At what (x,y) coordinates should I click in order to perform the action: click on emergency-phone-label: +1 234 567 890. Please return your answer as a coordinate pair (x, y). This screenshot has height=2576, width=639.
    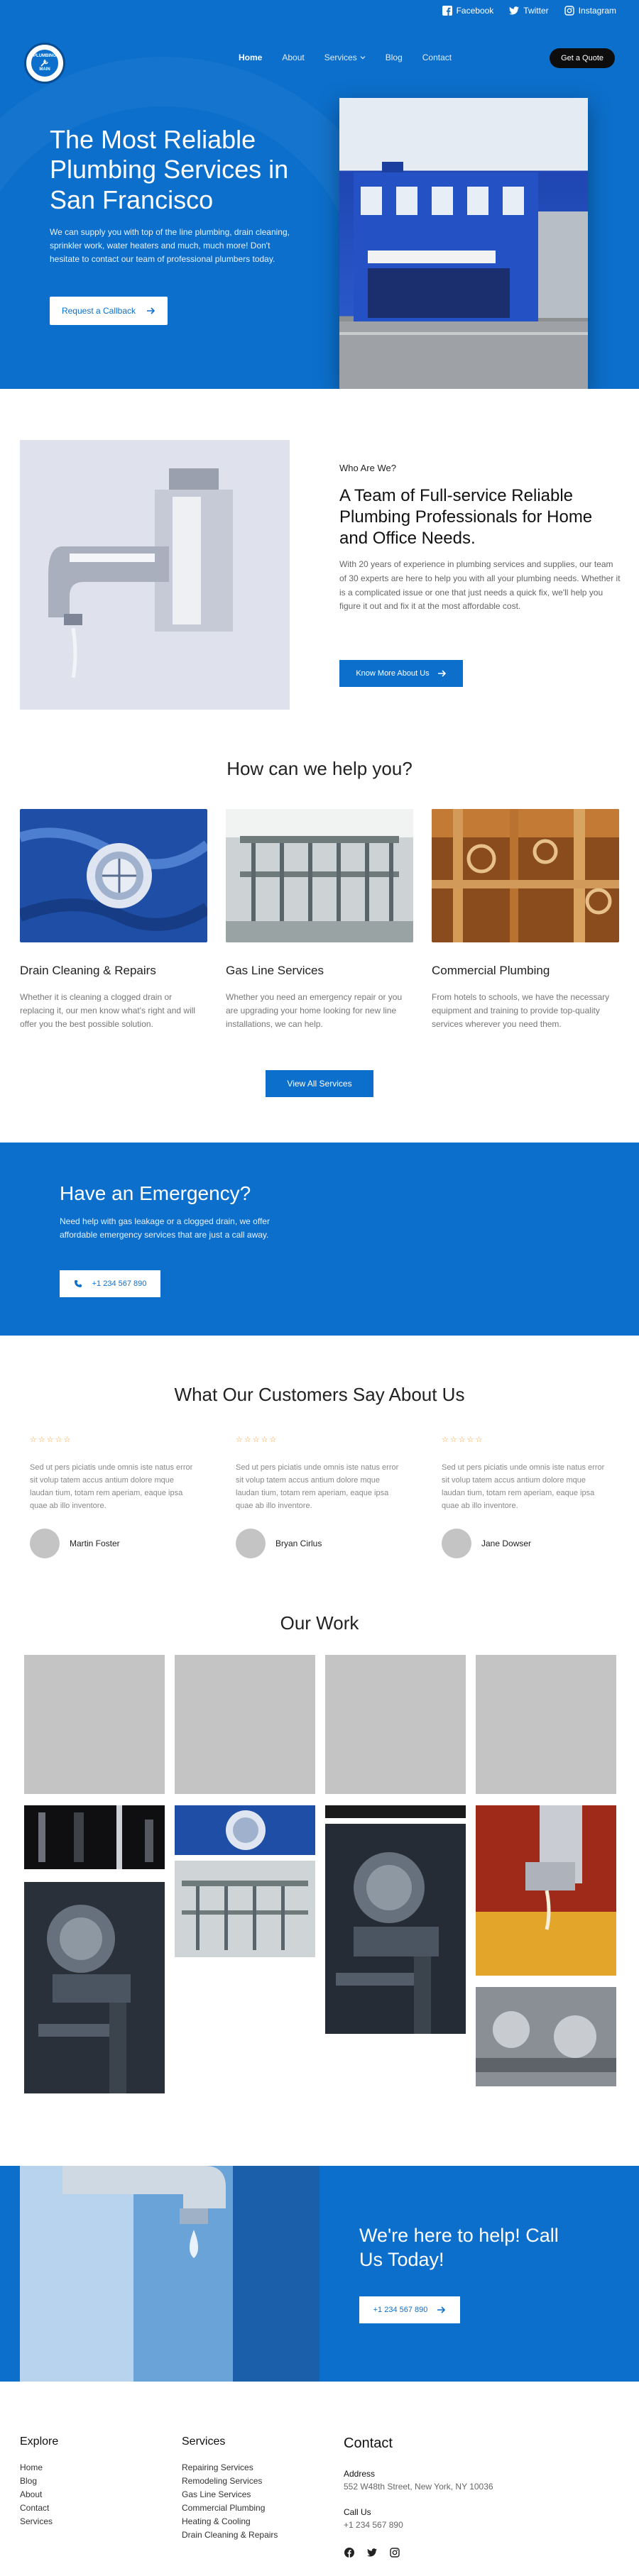
    Looking at the image, I should click on (119, 1283).